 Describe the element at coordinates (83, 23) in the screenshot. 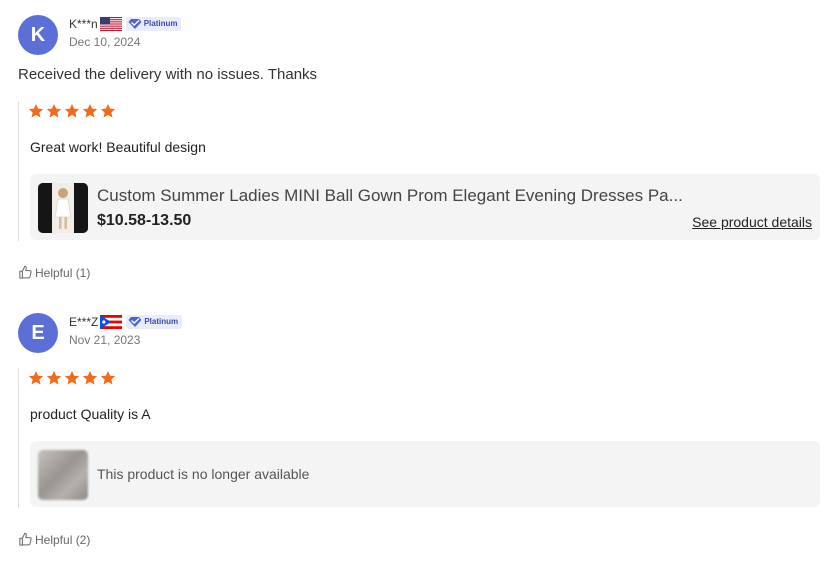

I see `reviewer-name: K***n` at that location.